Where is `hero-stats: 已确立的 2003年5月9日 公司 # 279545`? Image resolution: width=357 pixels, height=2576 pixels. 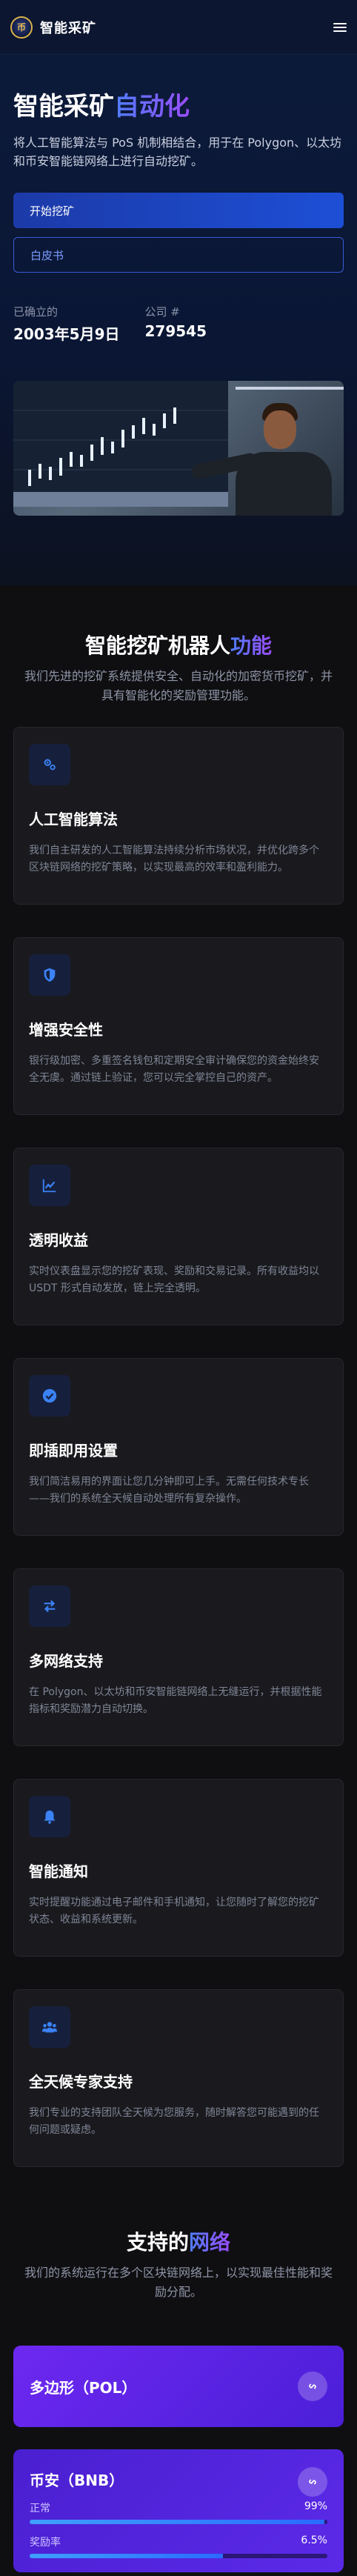 hero-stats: 已确立的 2003年5月9日 公司 # 279545 is located at coordinates (179, 324).